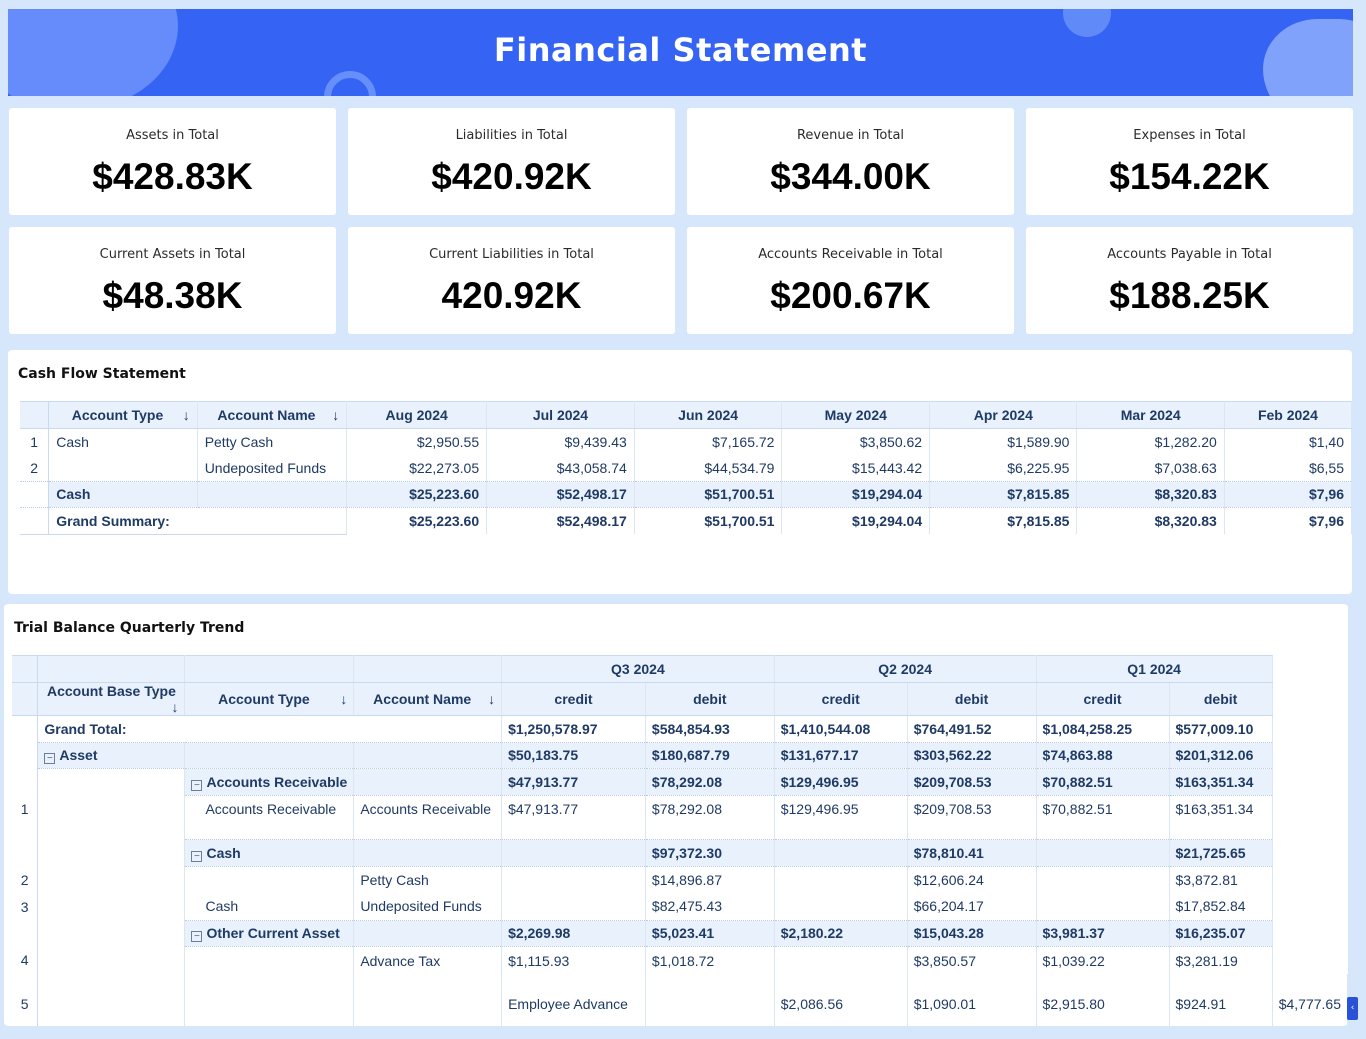  Describe the element at coordinates (511, 280) in the screenshot. I see `kpi-card-current-liabilities: Current Liabilities in Total 420.92K` at that location.